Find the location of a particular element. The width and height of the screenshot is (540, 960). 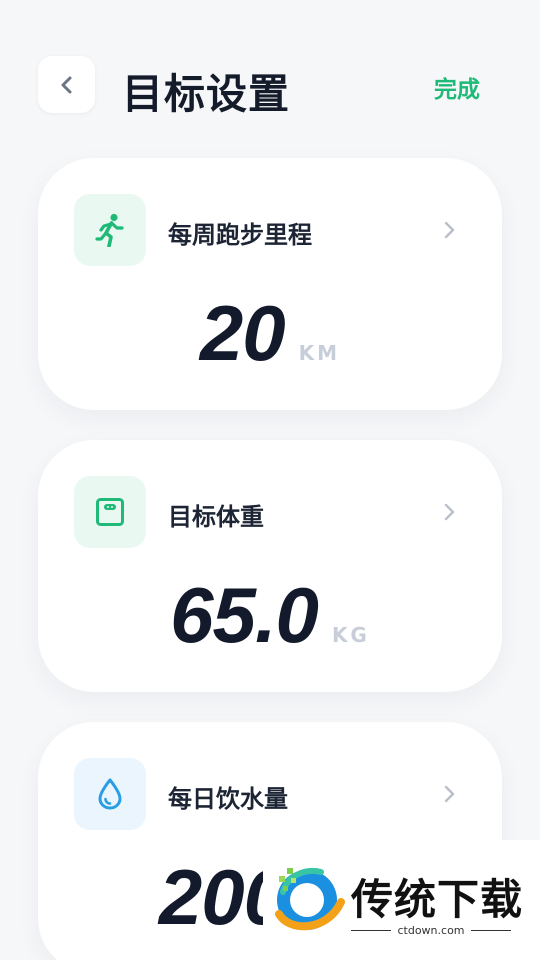

card-unit: KM is located at coordinates (319, 353).